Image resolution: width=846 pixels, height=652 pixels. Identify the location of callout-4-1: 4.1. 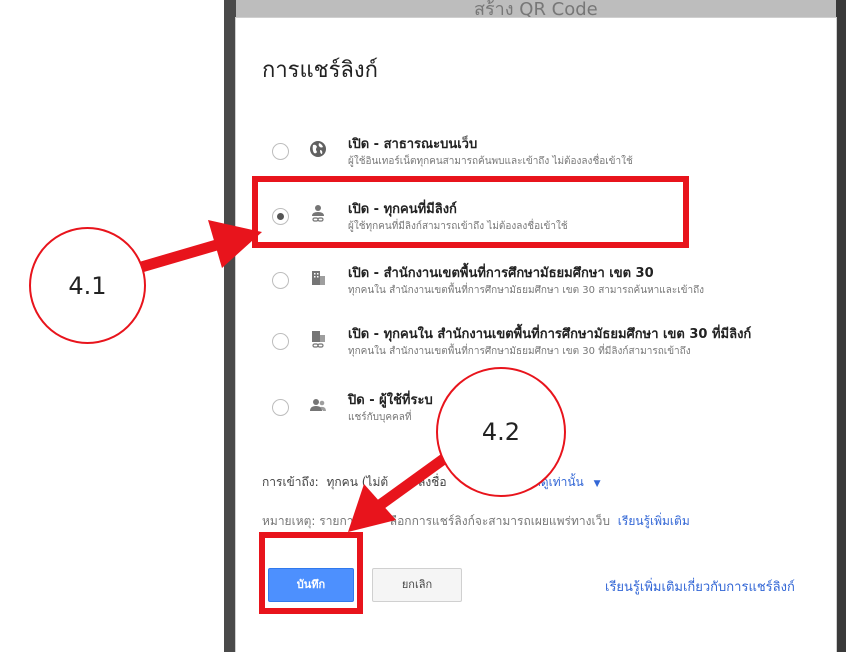
(87, 285).